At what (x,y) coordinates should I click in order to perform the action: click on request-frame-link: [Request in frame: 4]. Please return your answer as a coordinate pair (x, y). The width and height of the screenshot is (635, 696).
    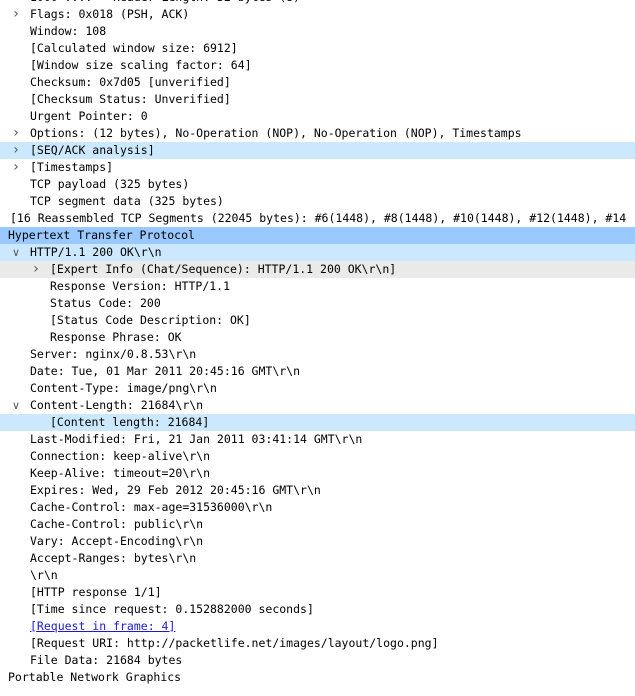
    Looking at the image, I should click on (102, 626).